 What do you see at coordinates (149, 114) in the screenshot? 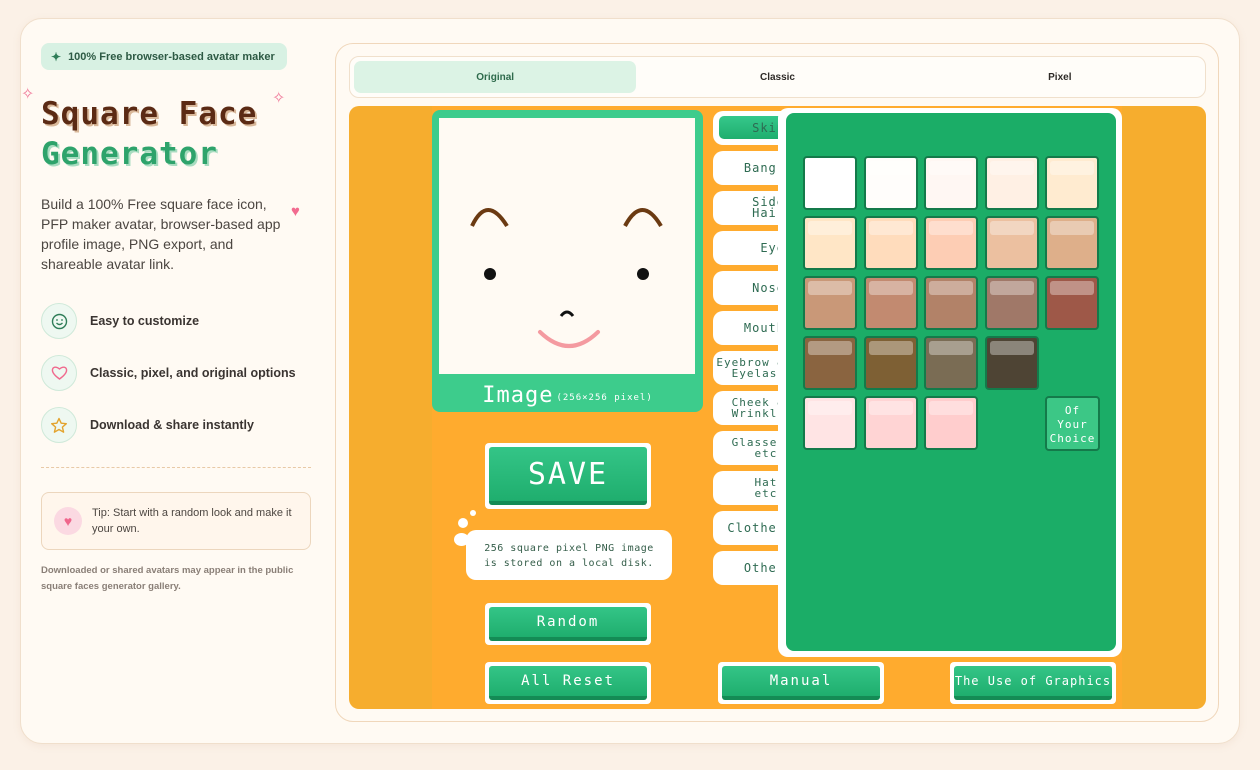
I see `page-title-line-1: Square Face` at bounding box center [149, 114].